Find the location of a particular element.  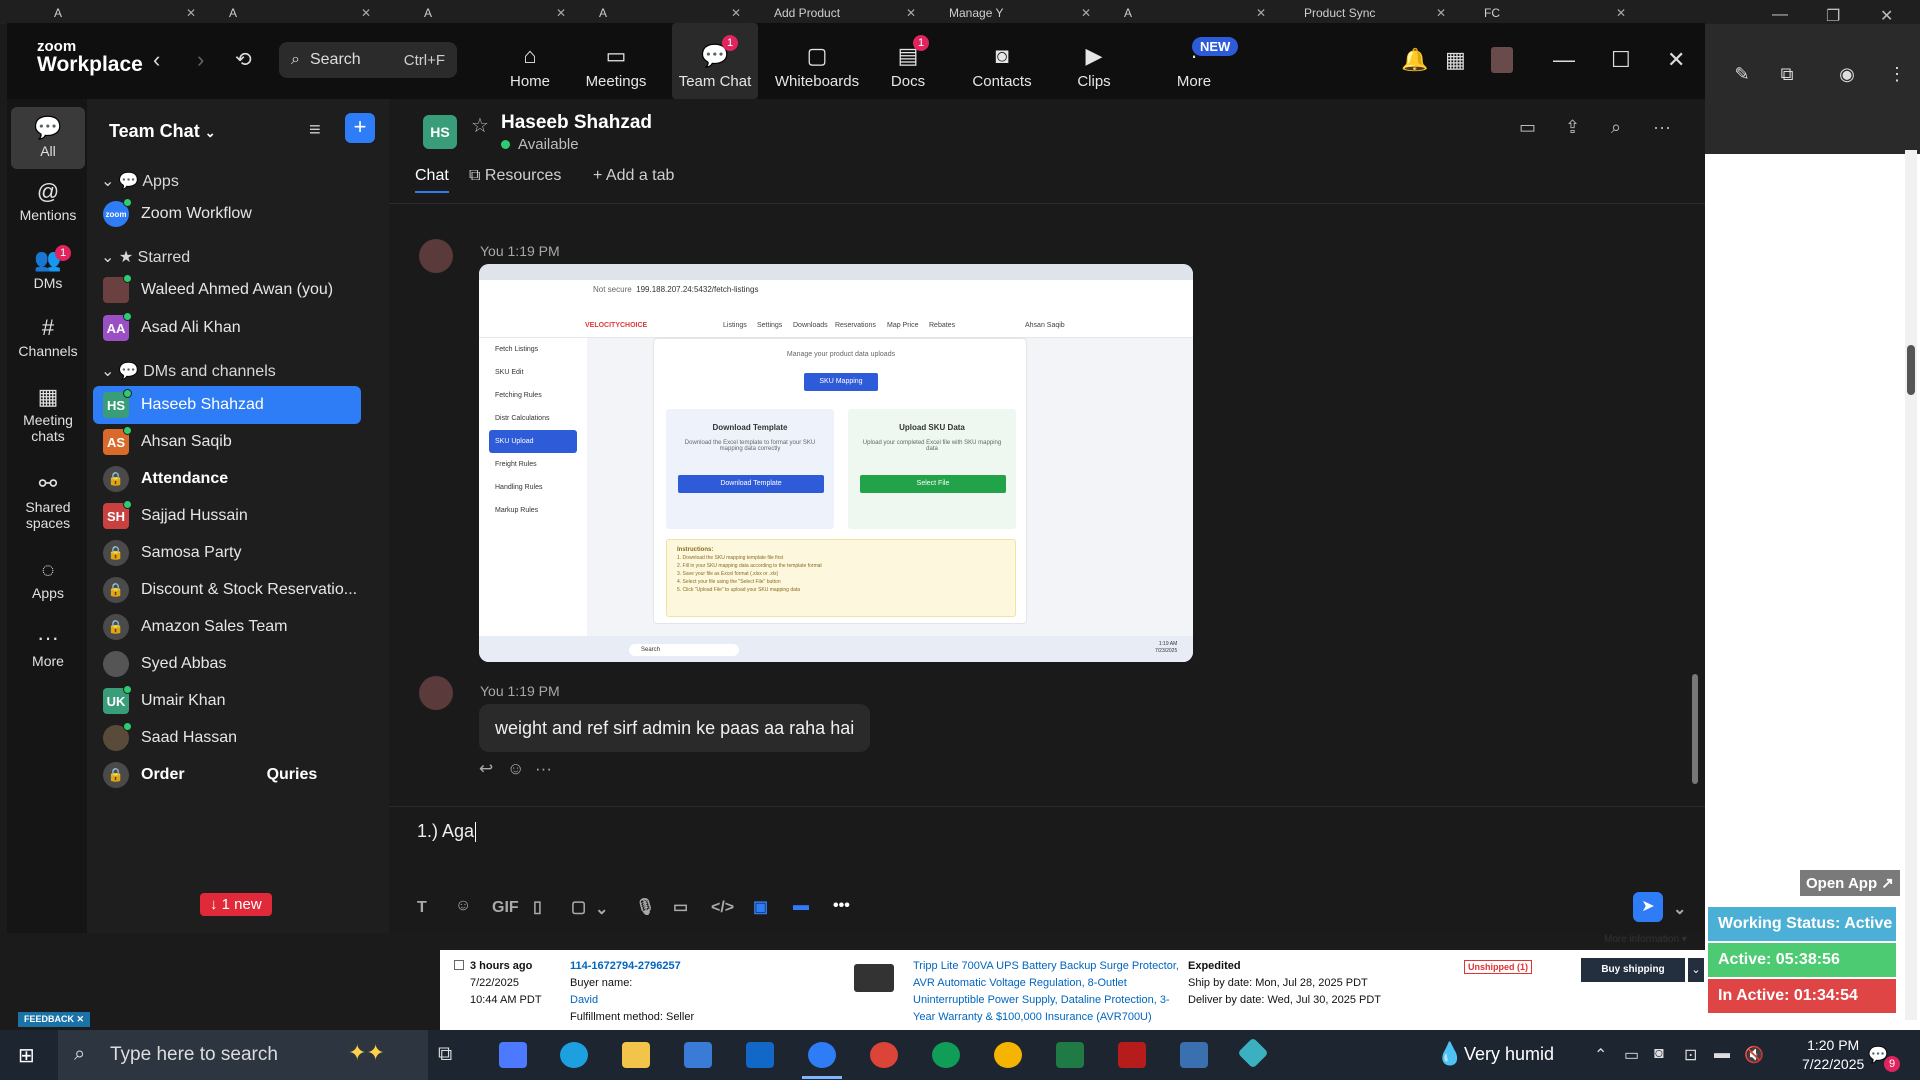

file-icon: ▯ is located at coordinates (537, 907).